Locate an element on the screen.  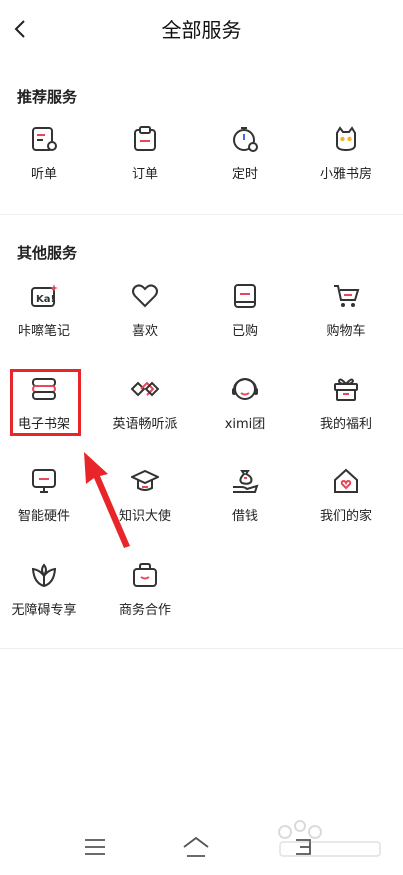
service-ximi: ximi团 is located at coordinates (245, 411).